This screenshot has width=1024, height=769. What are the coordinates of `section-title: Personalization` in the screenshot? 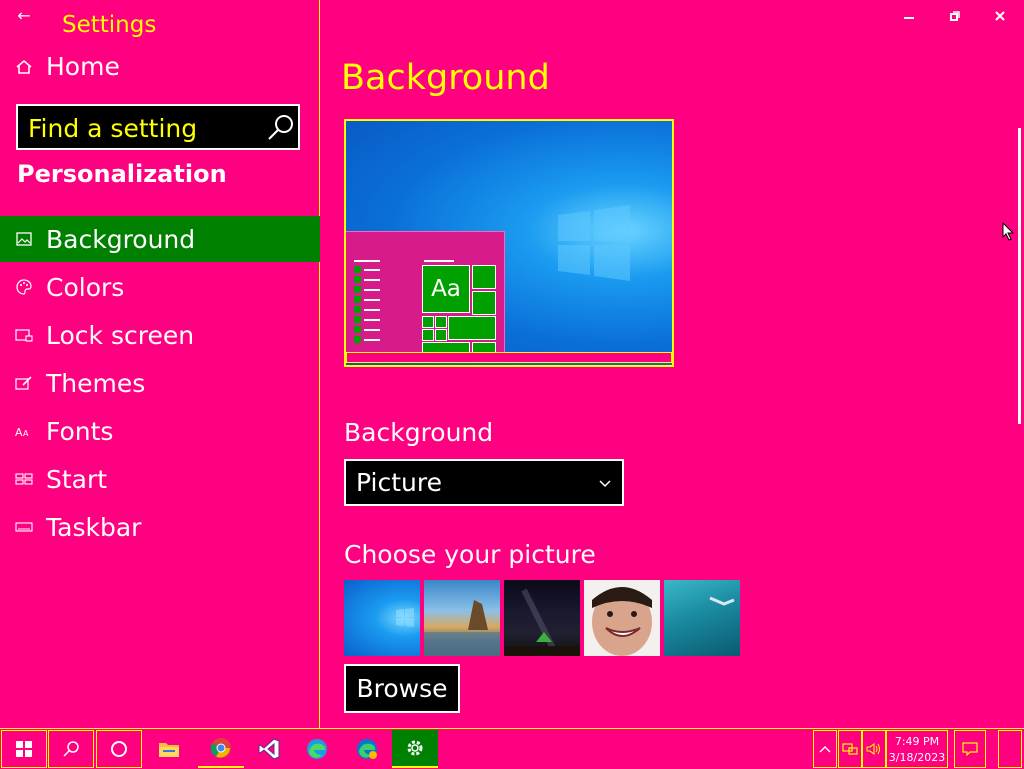 It's located at (122, 174).